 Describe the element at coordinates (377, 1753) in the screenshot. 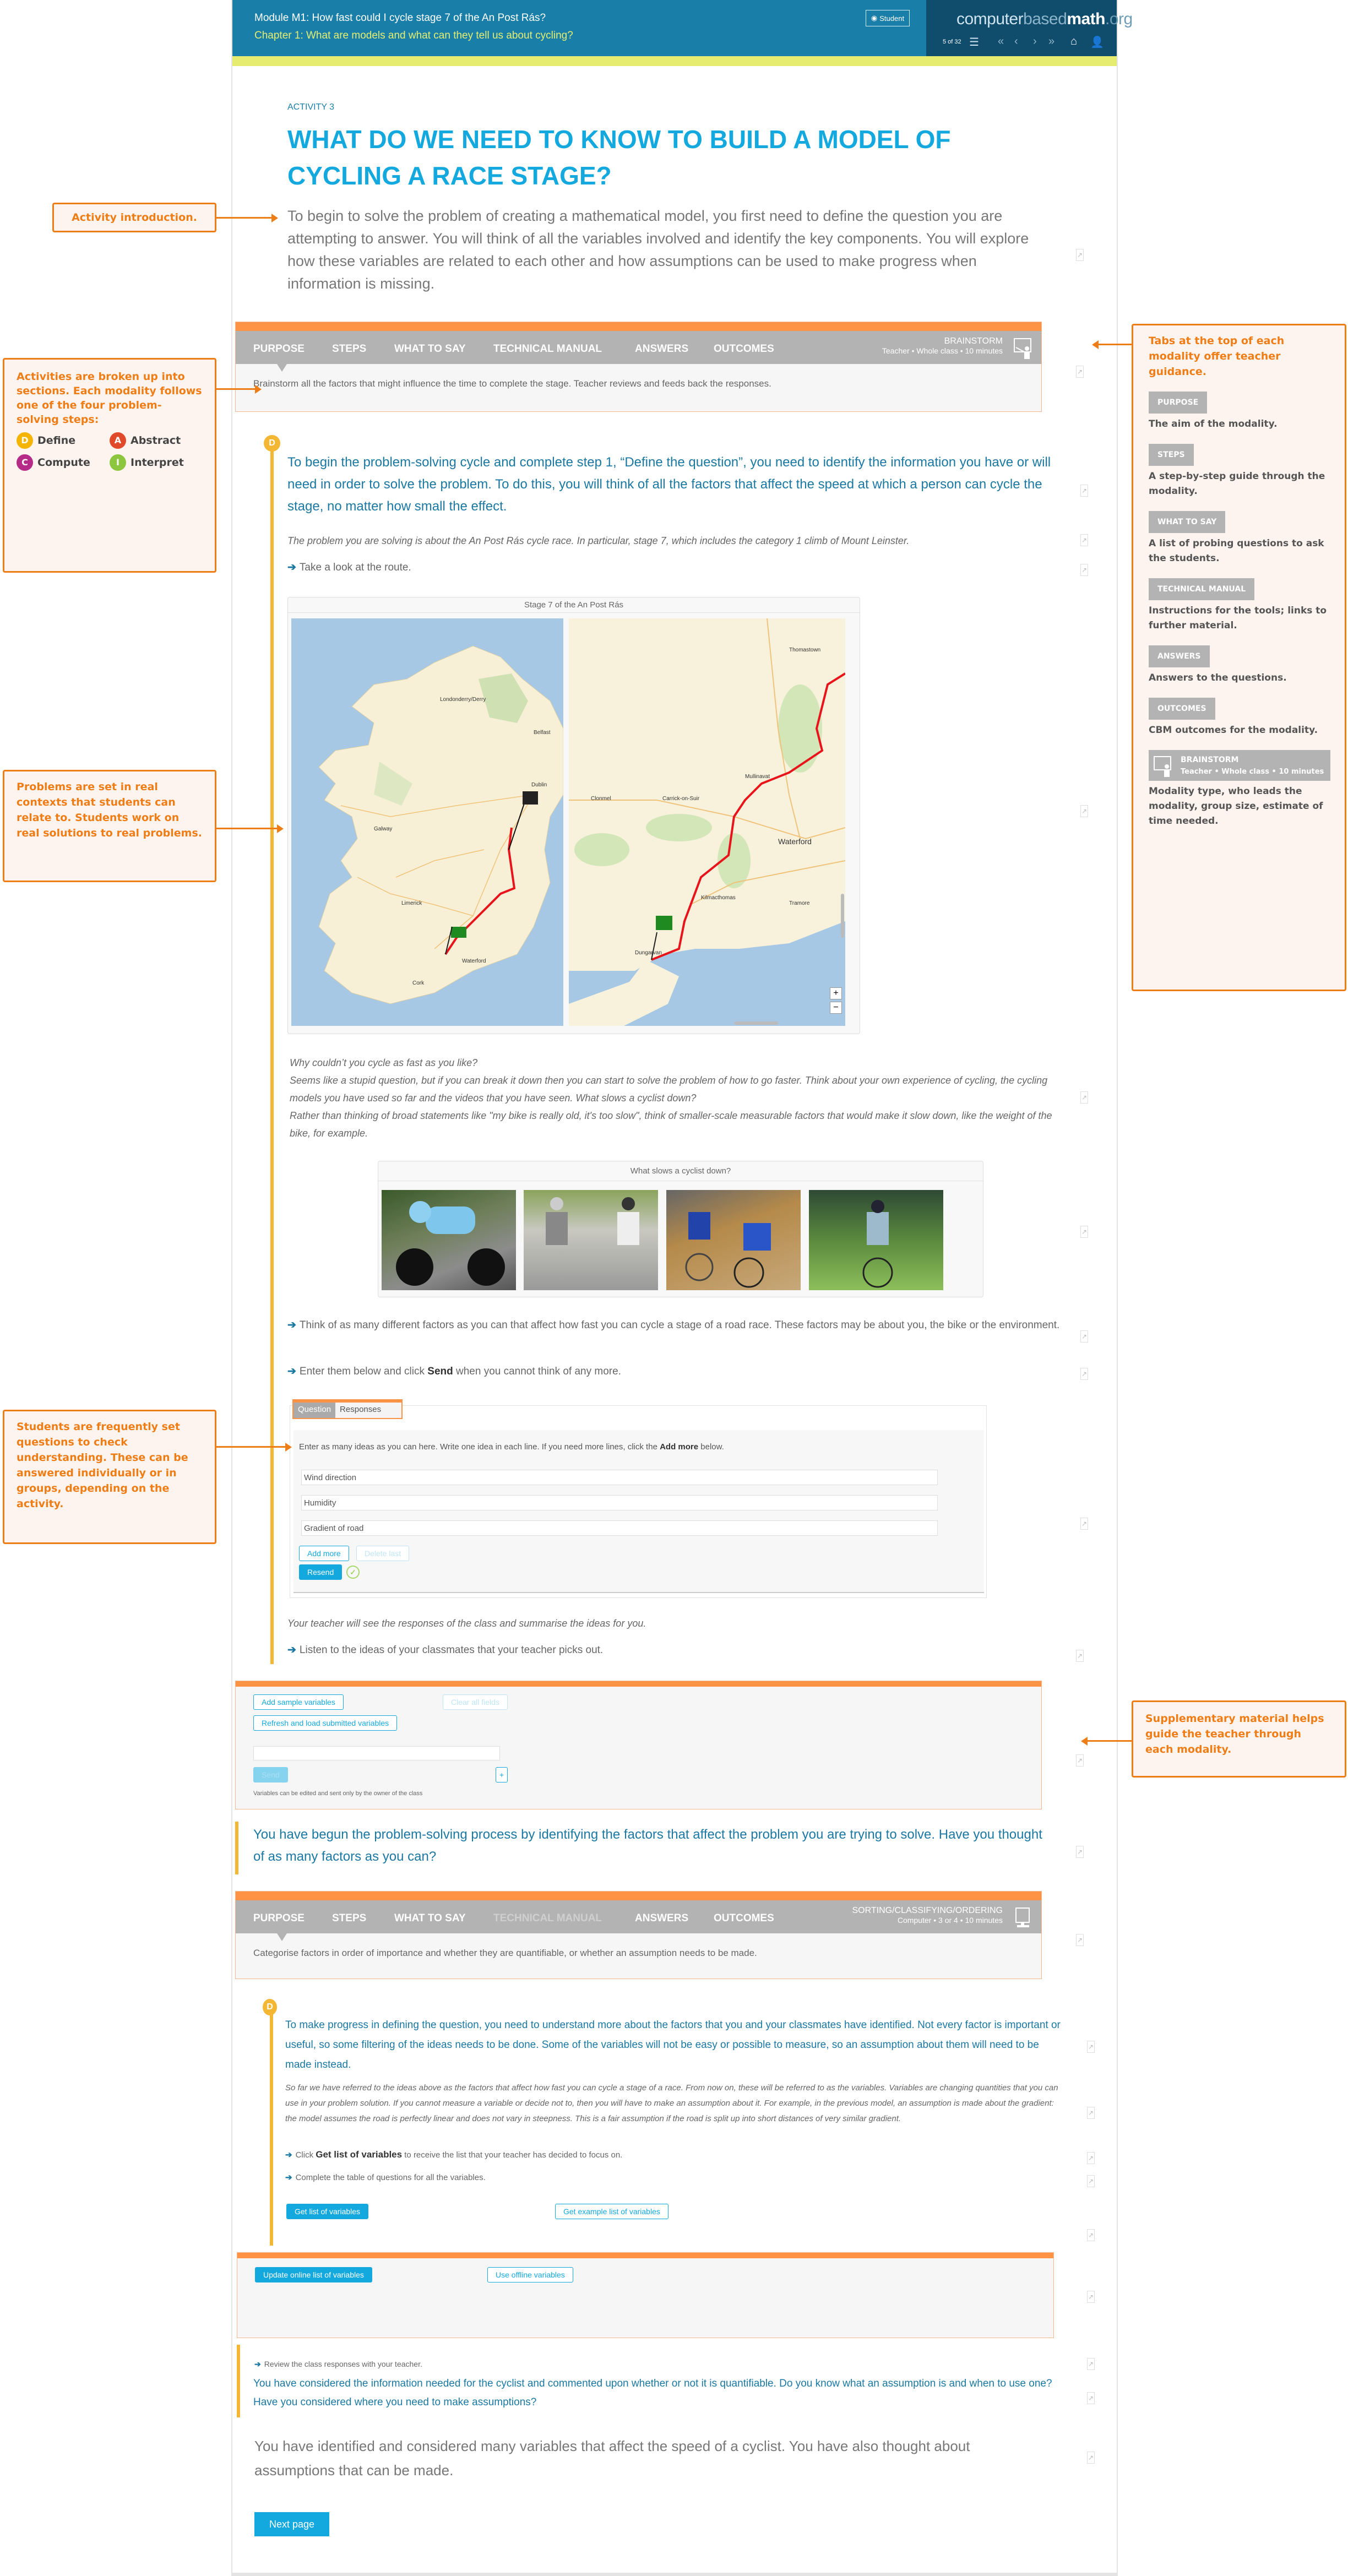

I see `variable-input` at that location.